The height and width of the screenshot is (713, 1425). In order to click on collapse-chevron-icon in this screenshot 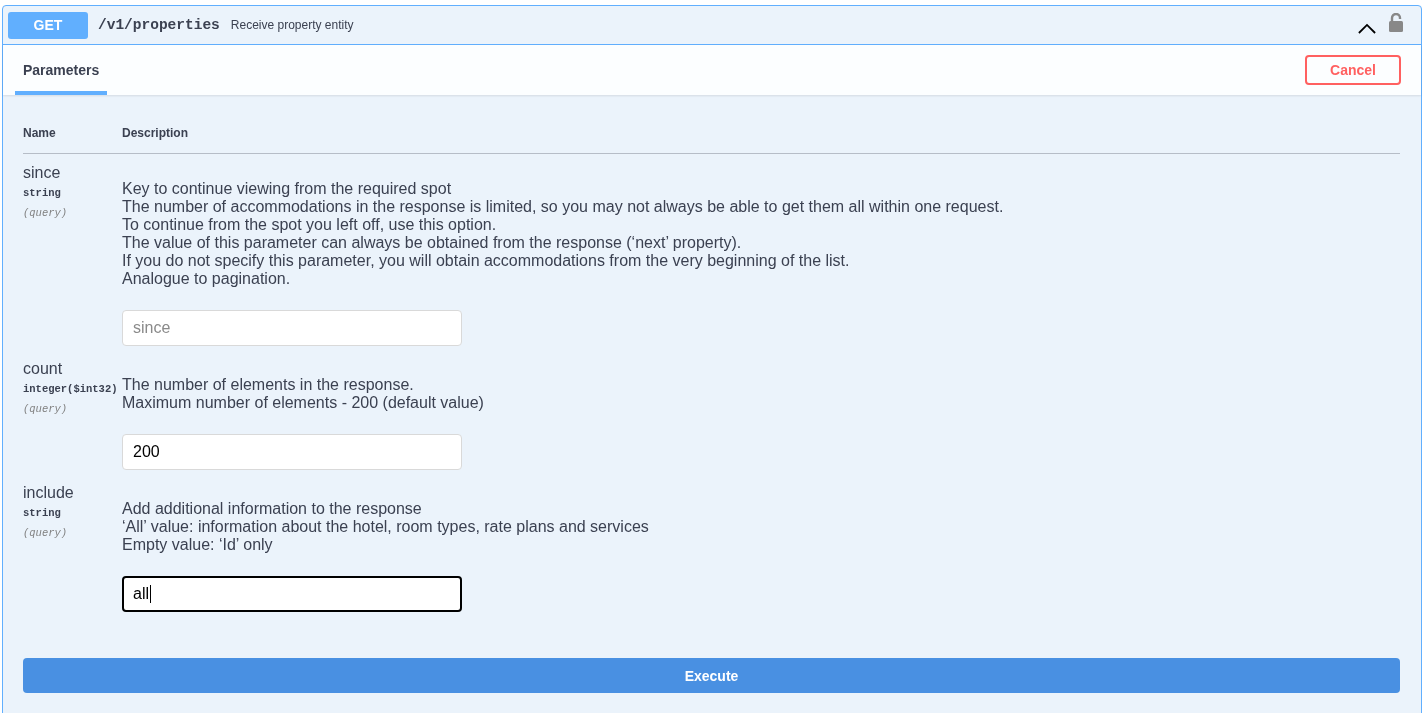, I will do `click(1367, 28)`.